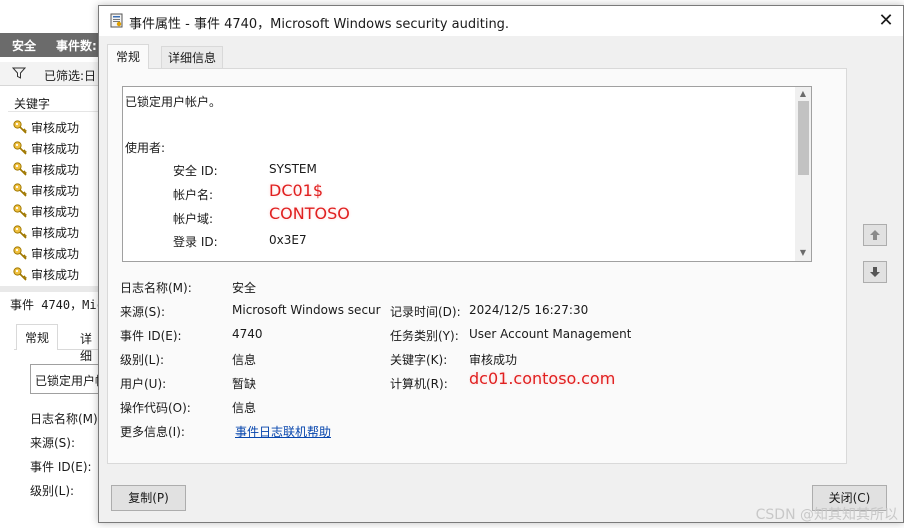 This screenshot has height=528, width=904. Describe the element at coordinates (37, 337) in the screenshot. I see `lower-tab-general: 常规` at that location.